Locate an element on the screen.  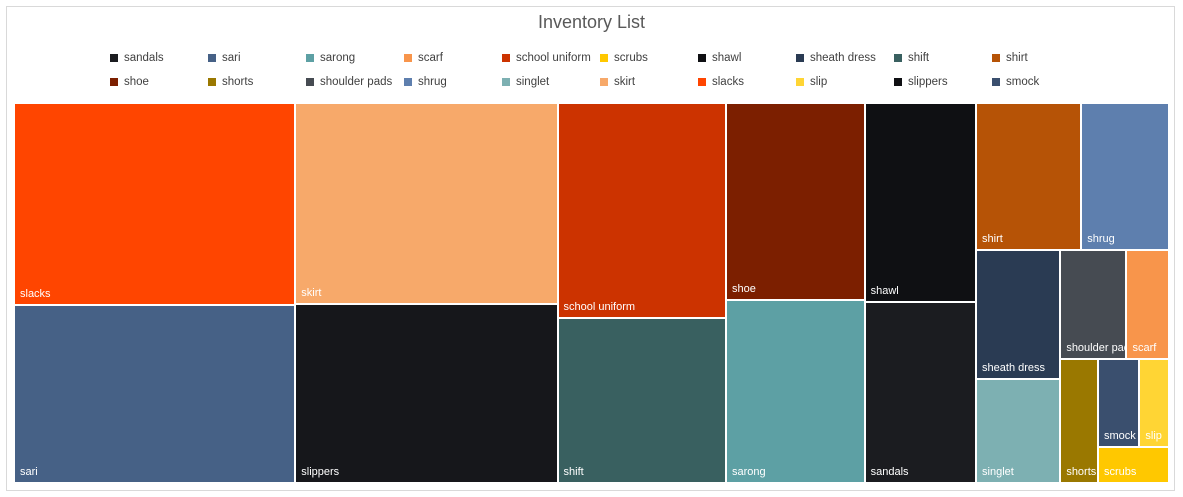
legend-item: school uniform is located at coordinates (546, 58).